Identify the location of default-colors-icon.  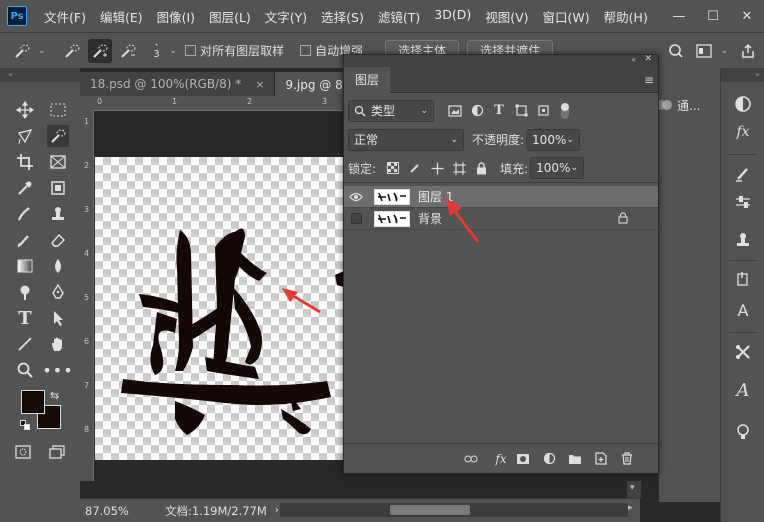
(25, 425).